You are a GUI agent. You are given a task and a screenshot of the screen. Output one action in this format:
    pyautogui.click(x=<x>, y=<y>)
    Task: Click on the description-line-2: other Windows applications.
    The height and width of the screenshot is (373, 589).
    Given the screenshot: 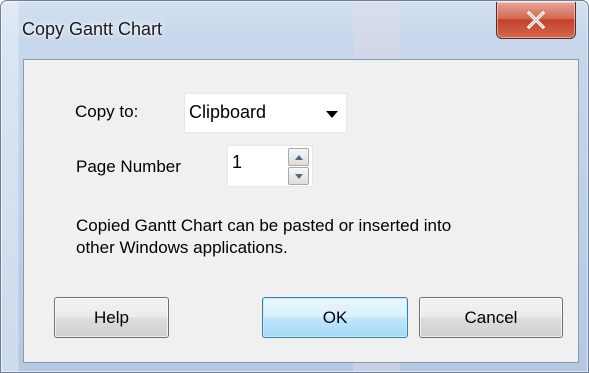 What is the action you would take?
    pyautogui.click(x=182, y=247)
    